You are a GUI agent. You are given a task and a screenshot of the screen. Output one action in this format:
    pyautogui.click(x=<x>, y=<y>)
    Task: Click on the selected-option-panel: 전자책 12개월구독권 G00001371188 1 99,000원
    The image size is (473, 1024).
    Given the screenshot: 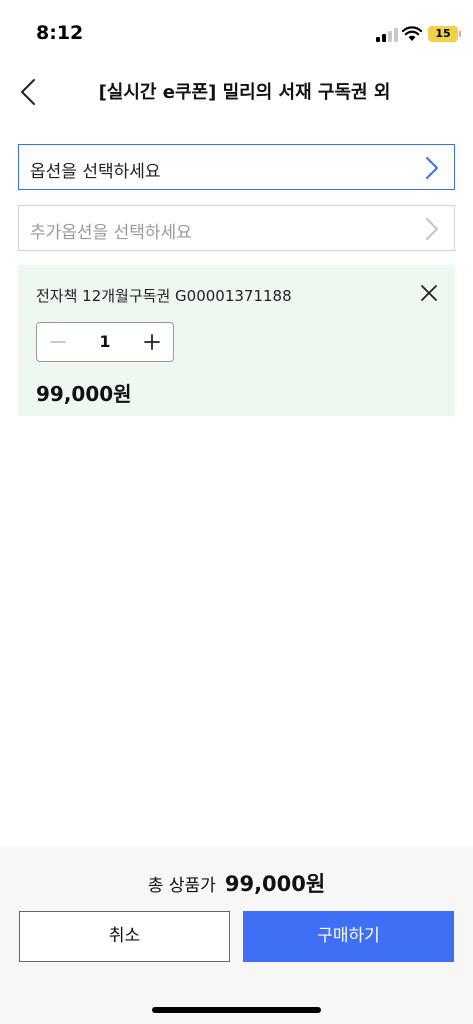 What is the action you would take?
    pyautogui.click(x=236, y=340)
    